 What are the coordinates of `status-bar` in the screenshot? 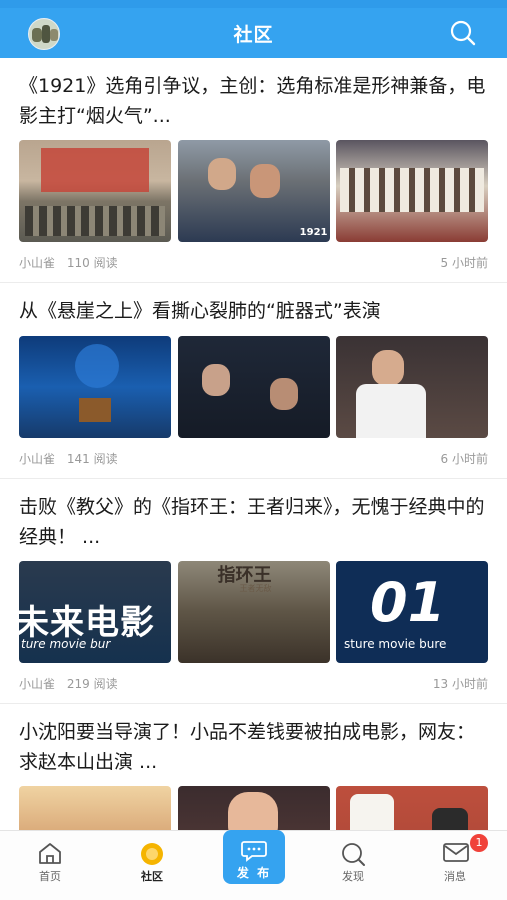 It's located at (253, 4).